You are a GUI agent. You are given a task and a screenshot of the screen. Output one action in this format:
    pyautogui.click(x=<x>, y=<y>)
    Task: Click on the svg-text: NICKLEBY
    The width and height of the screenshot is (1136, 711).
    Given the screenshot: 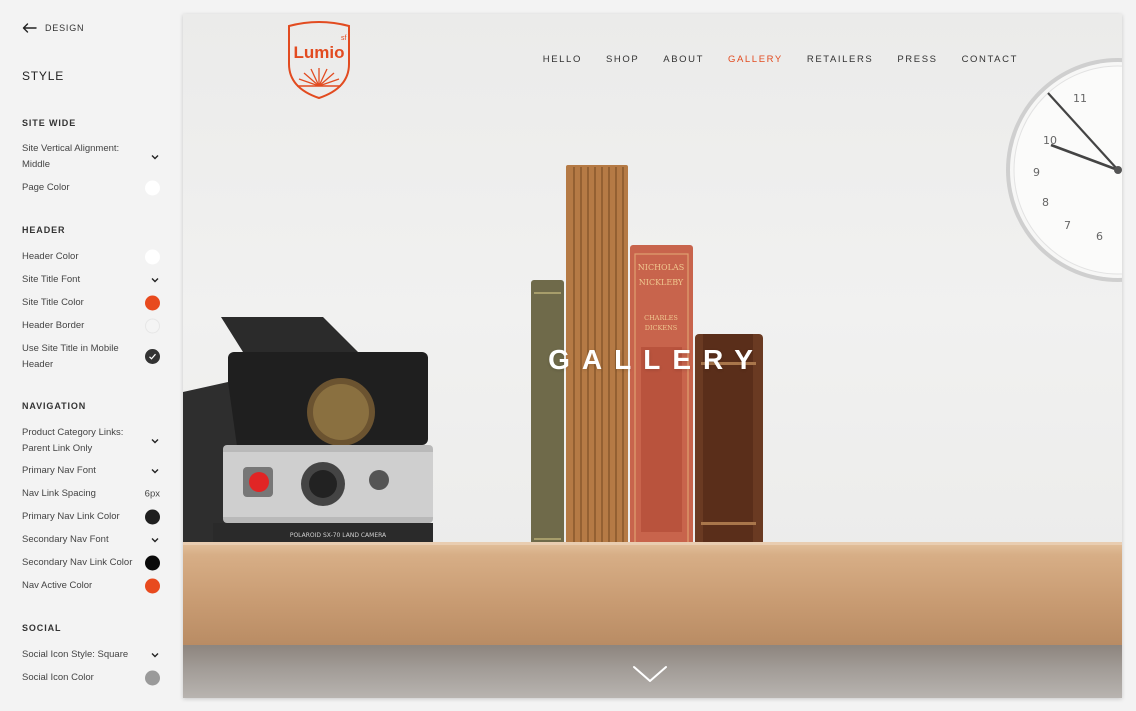 What is the action you would take?
    pyautogui.click(x=661, y=282)
    